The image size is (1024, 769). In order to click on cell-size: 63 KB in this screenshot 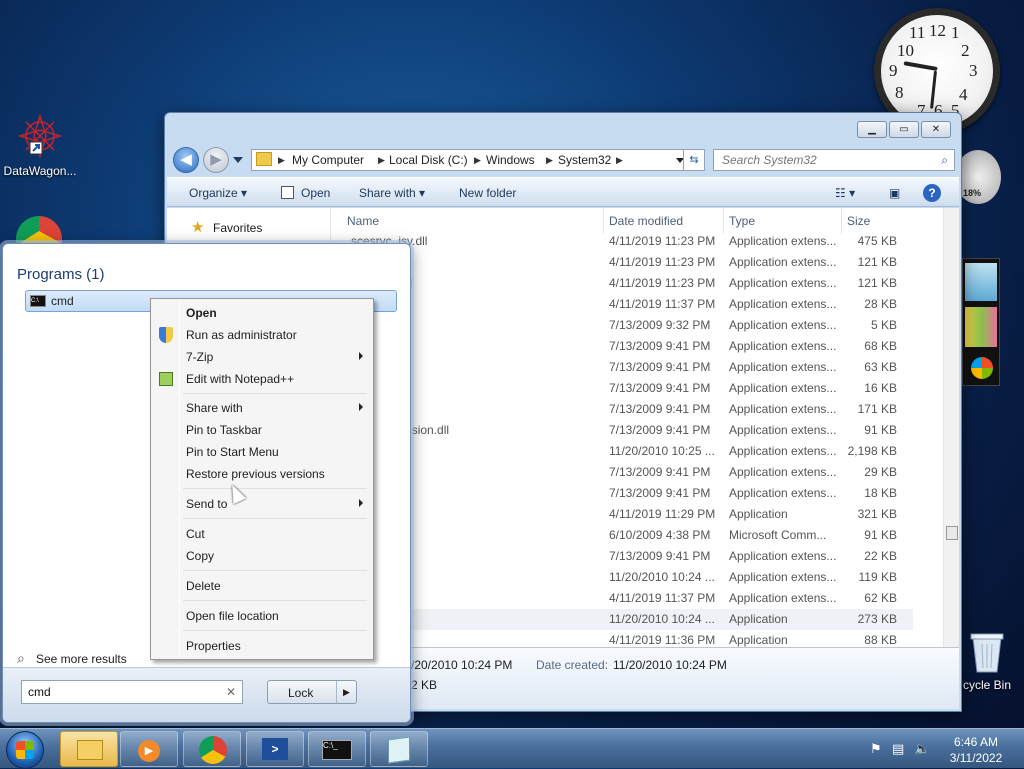, I will do `click(880, 367)`.